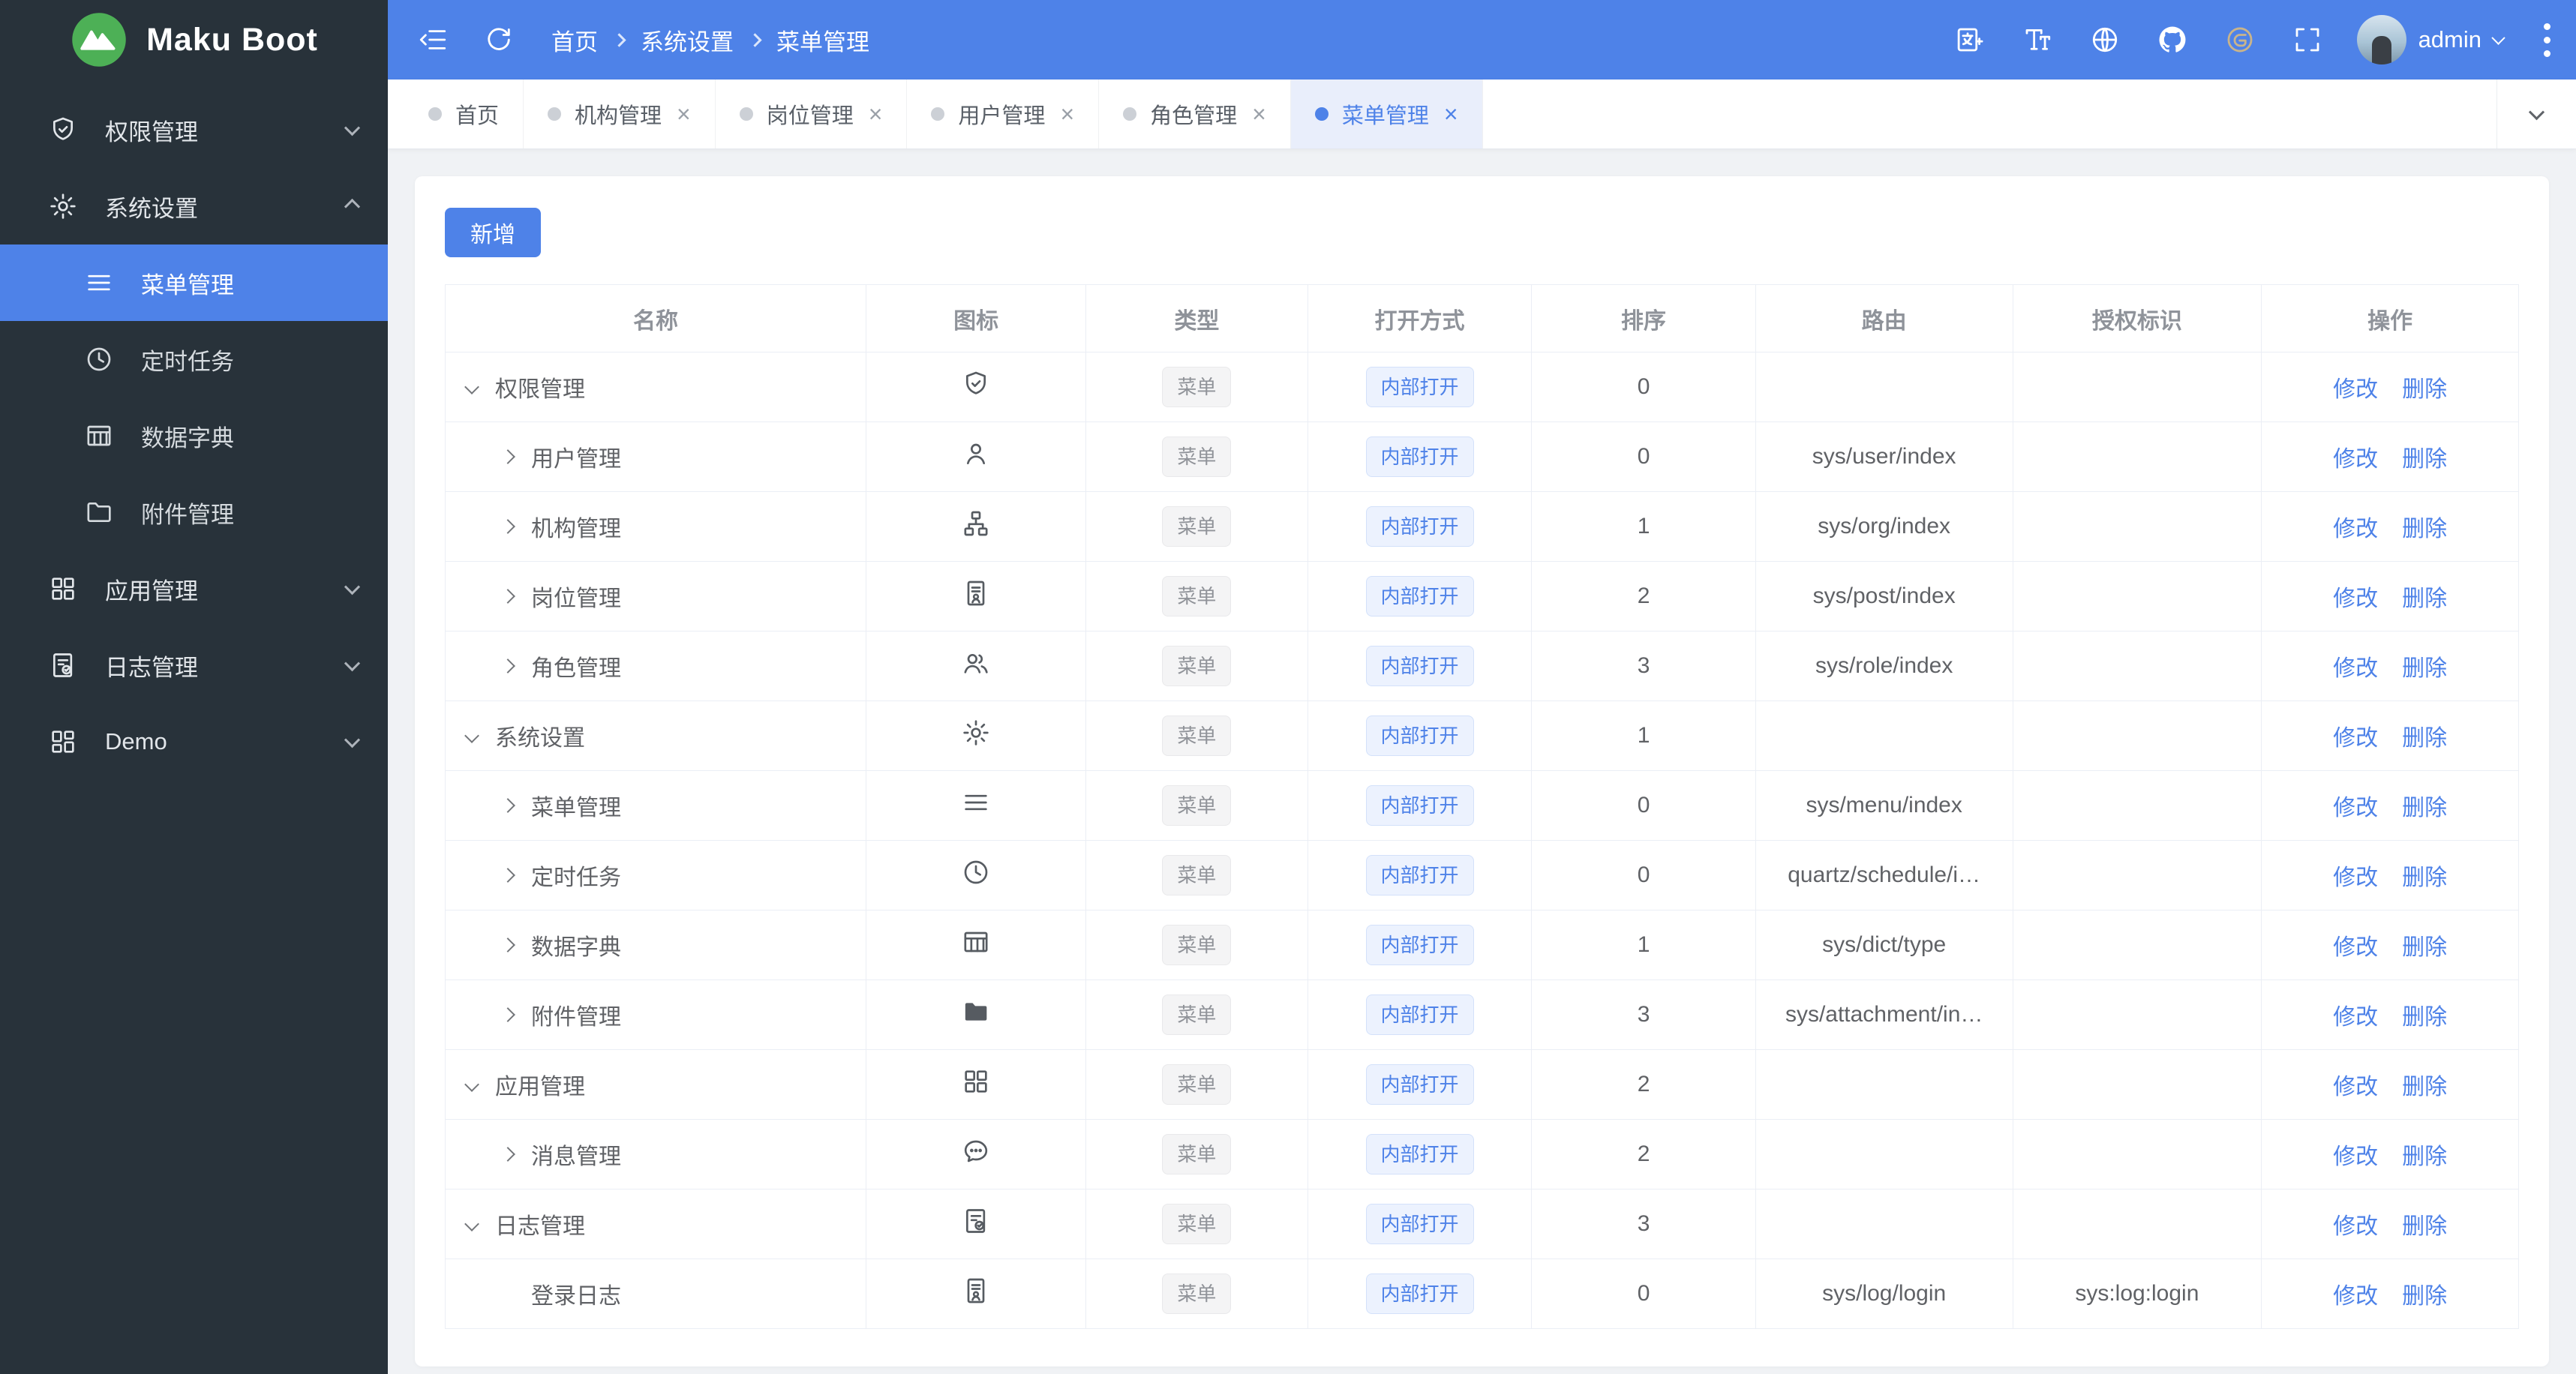 This screenshot has width=2576, height=1374. Describe the element at coordinates (1643, 945) in the screenshot. I see `sort-value: 1` at that location.